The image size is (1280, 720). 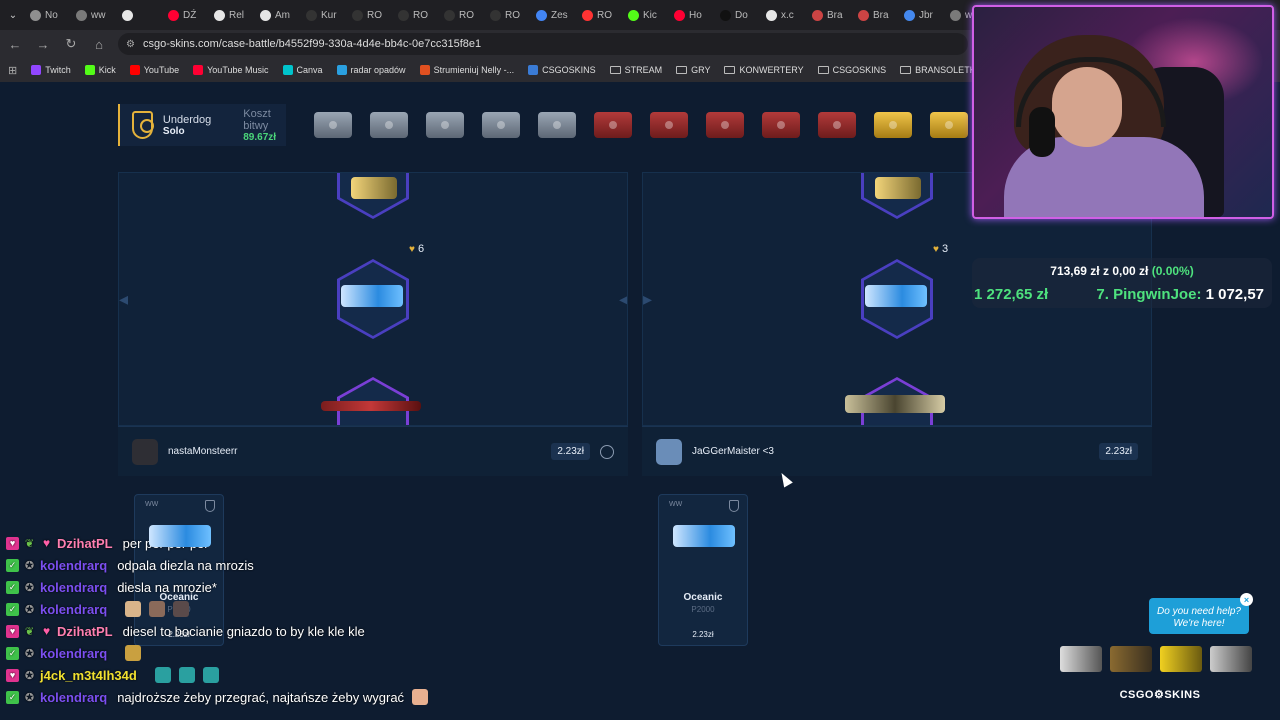 What do you see at coordinates (635, 70) in the screenshot?
I see `bookmark-item: STREAM` at bounding box center [635, 70].